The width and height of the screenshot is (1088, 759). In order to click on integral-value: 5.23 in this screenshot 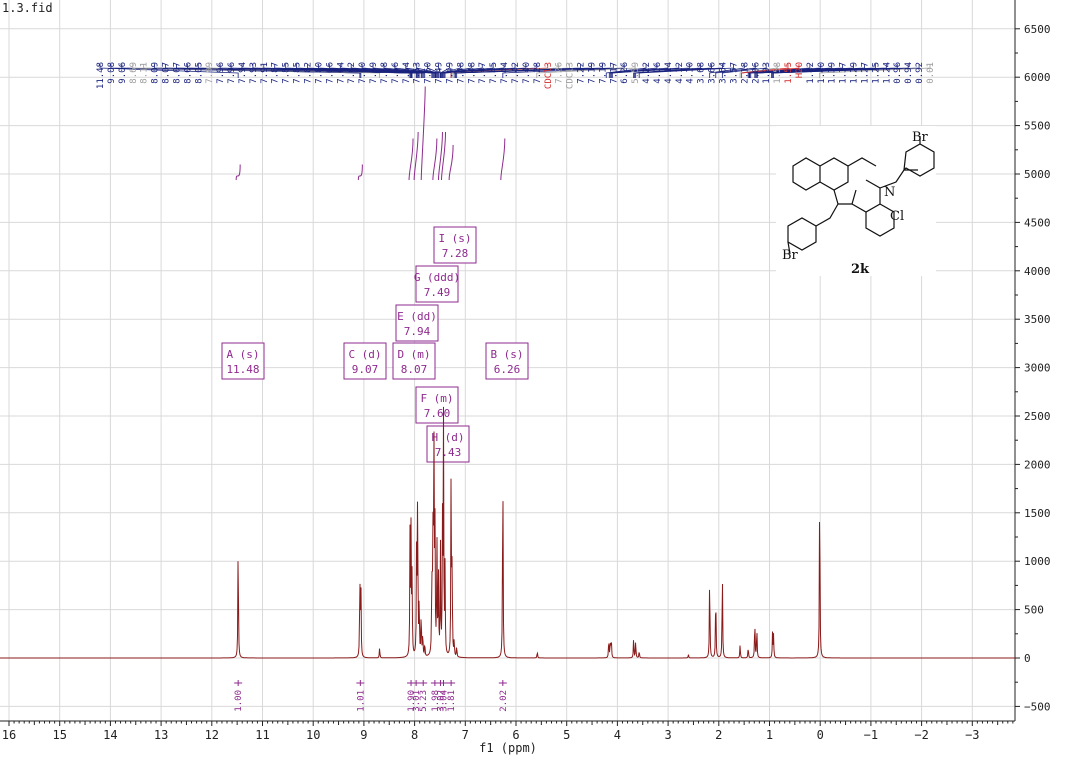, I will do `click(424, 701)`.